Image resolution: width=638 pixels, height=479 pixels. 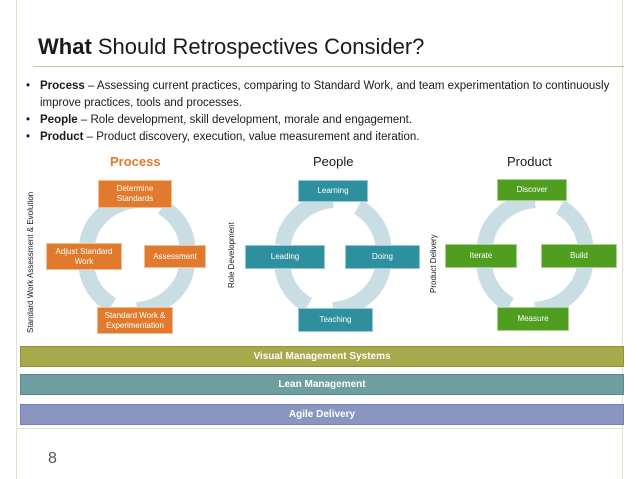 What do you see at coordinates (335, 320) in the screenshot?
I see `people-bottom-box: Teaching` at bounding box center [335, 320].